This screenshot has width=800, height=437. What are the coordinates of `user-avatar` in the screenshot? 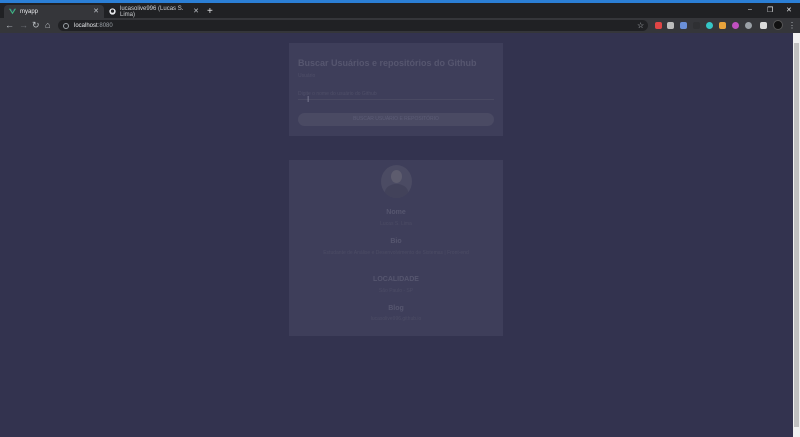 It's located at (396, 181).